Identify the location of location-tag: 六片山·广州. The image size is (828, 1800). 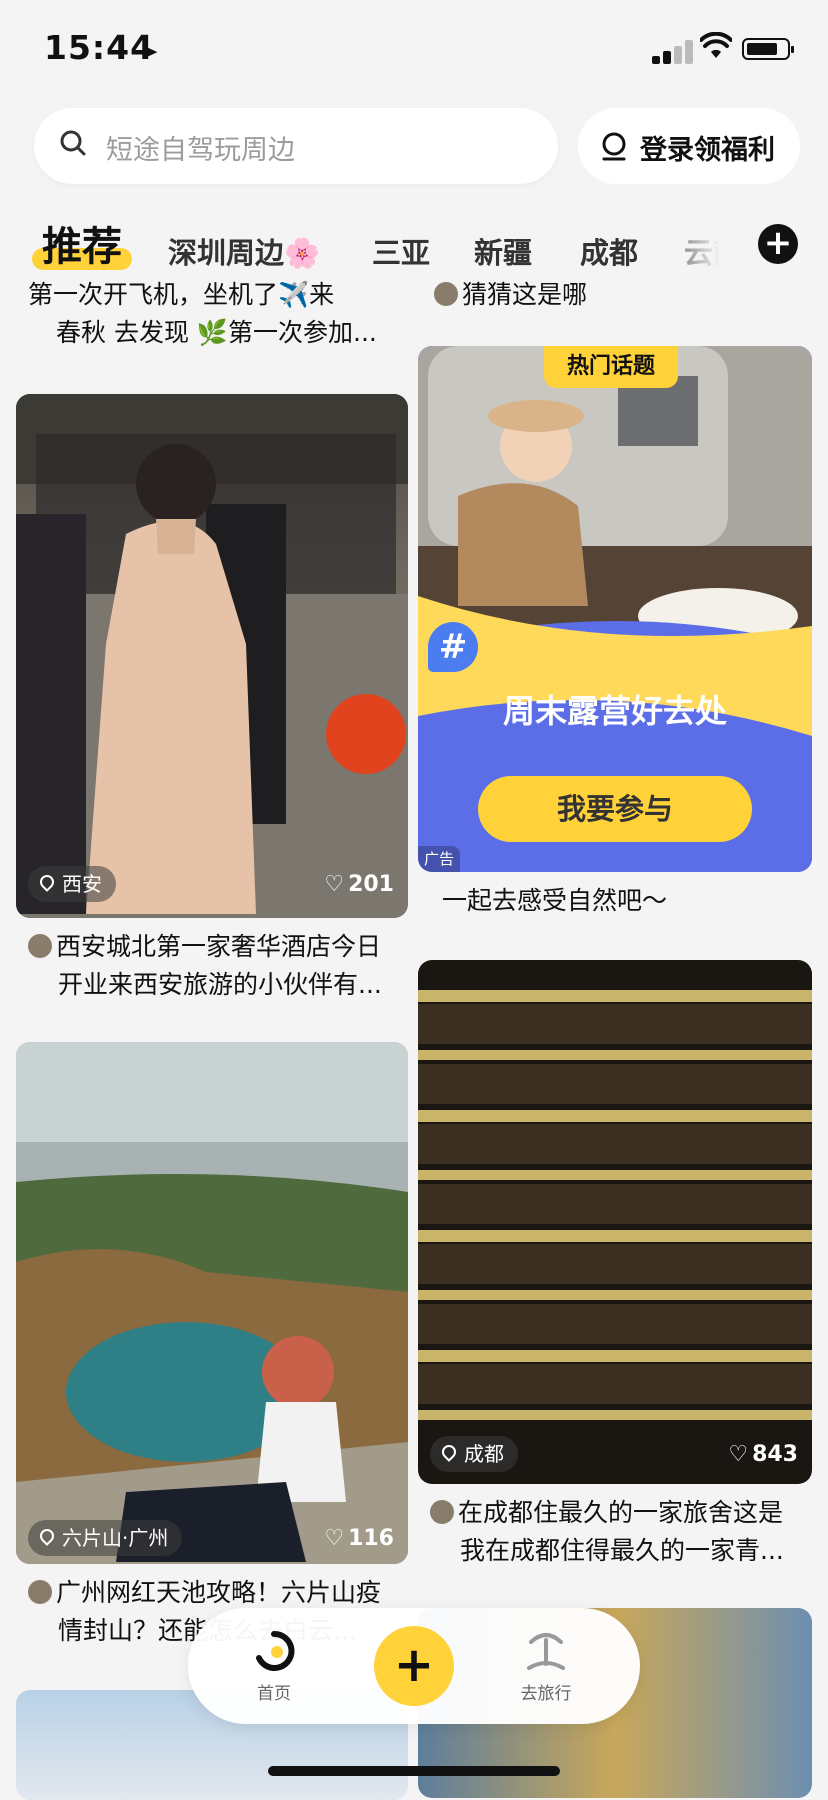
(105, 1538).